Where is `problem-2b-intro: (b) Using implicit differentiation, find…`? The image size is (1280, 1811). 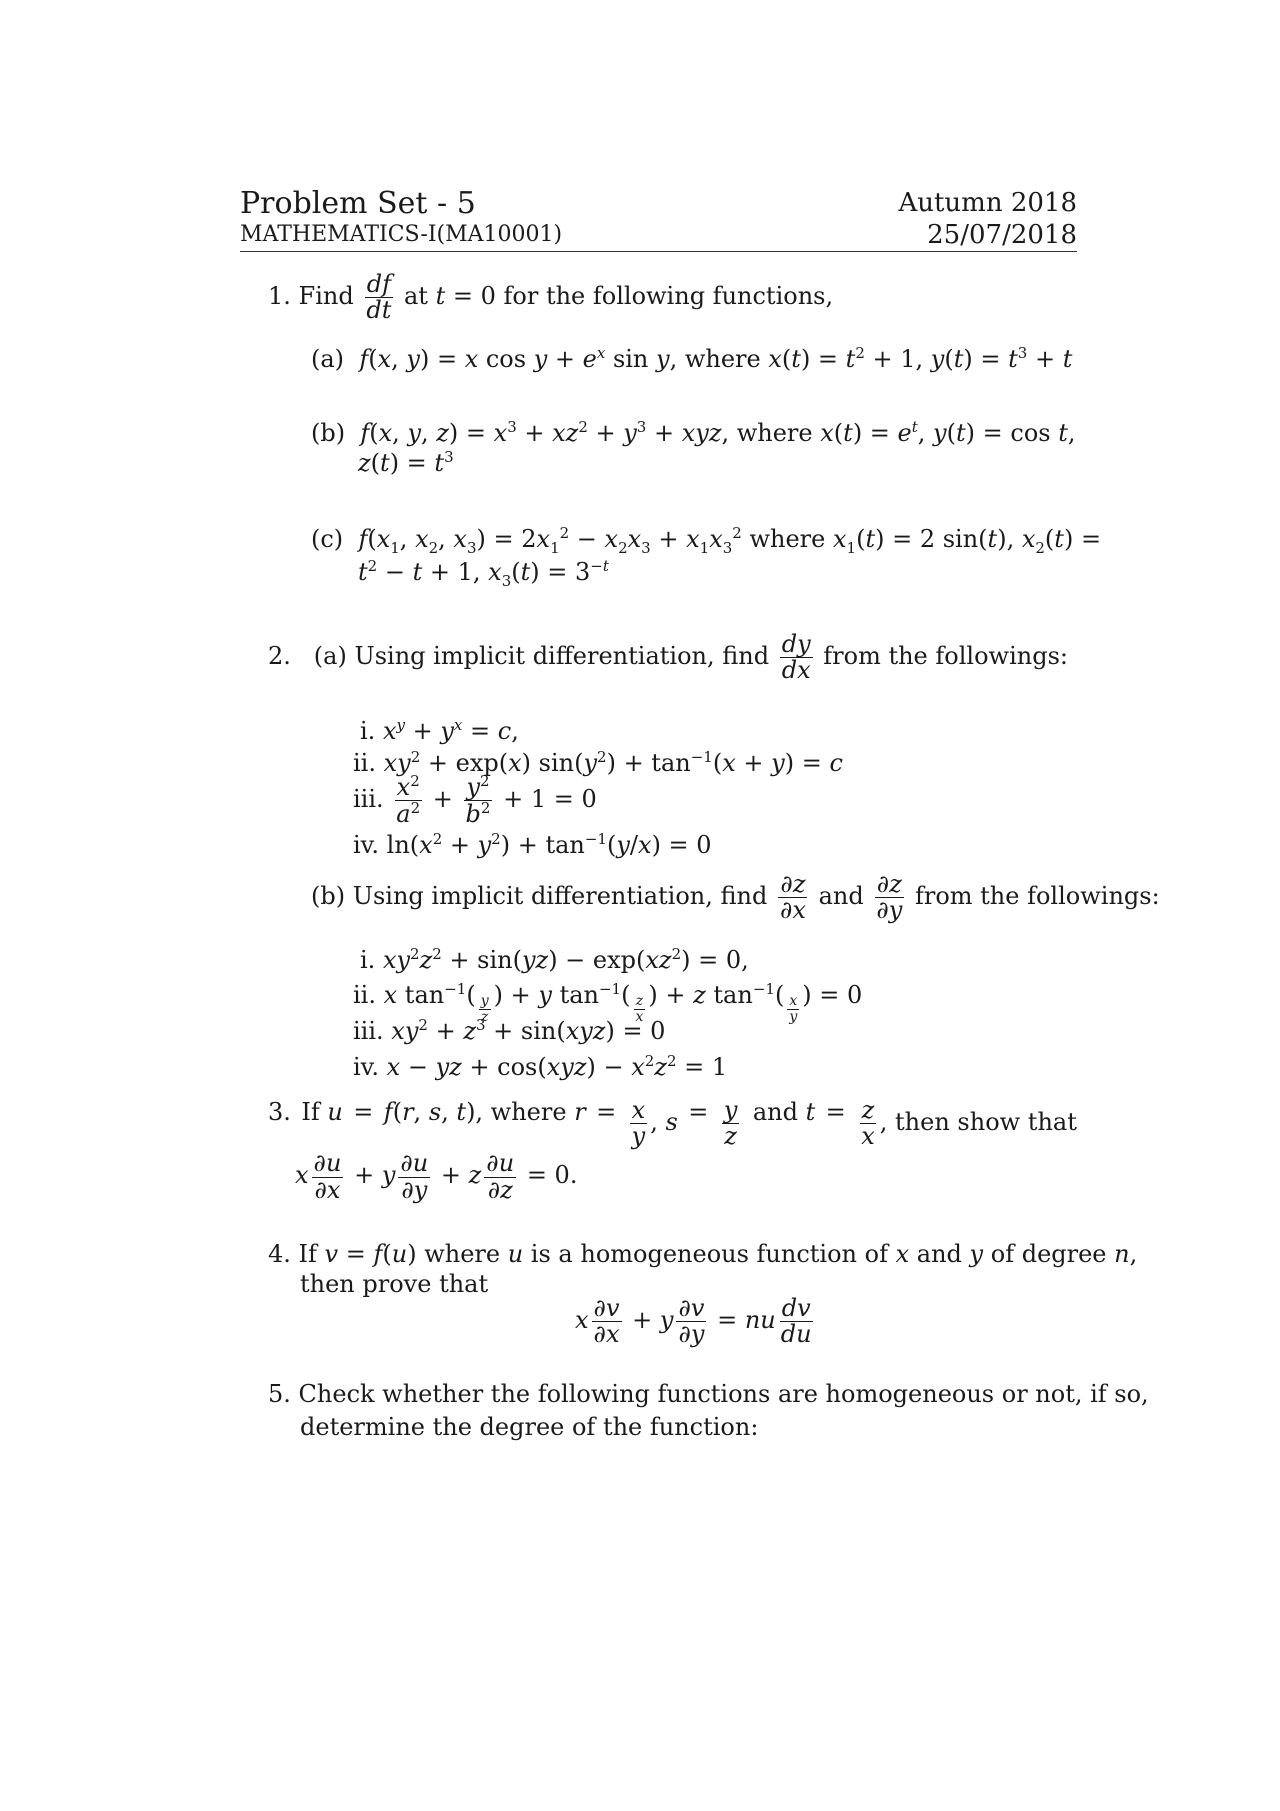 problem-2b-intro: (b) Using implicit differentiation, find… is located at coordinates (735, 897).